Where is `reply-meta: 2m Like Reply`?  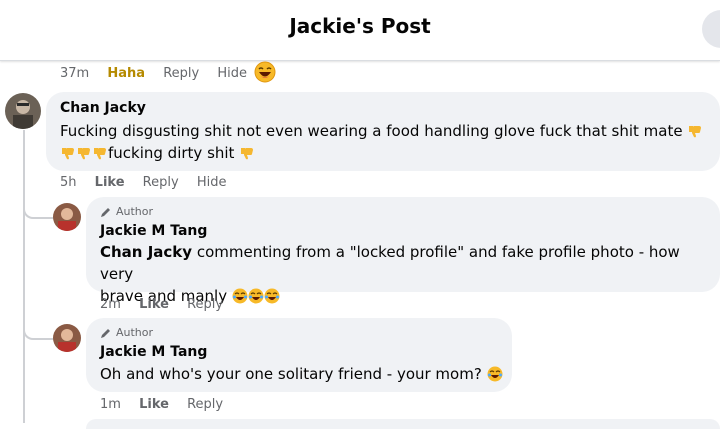
reply-meta: 2m Like Reply is located at coordinates (168, 304).